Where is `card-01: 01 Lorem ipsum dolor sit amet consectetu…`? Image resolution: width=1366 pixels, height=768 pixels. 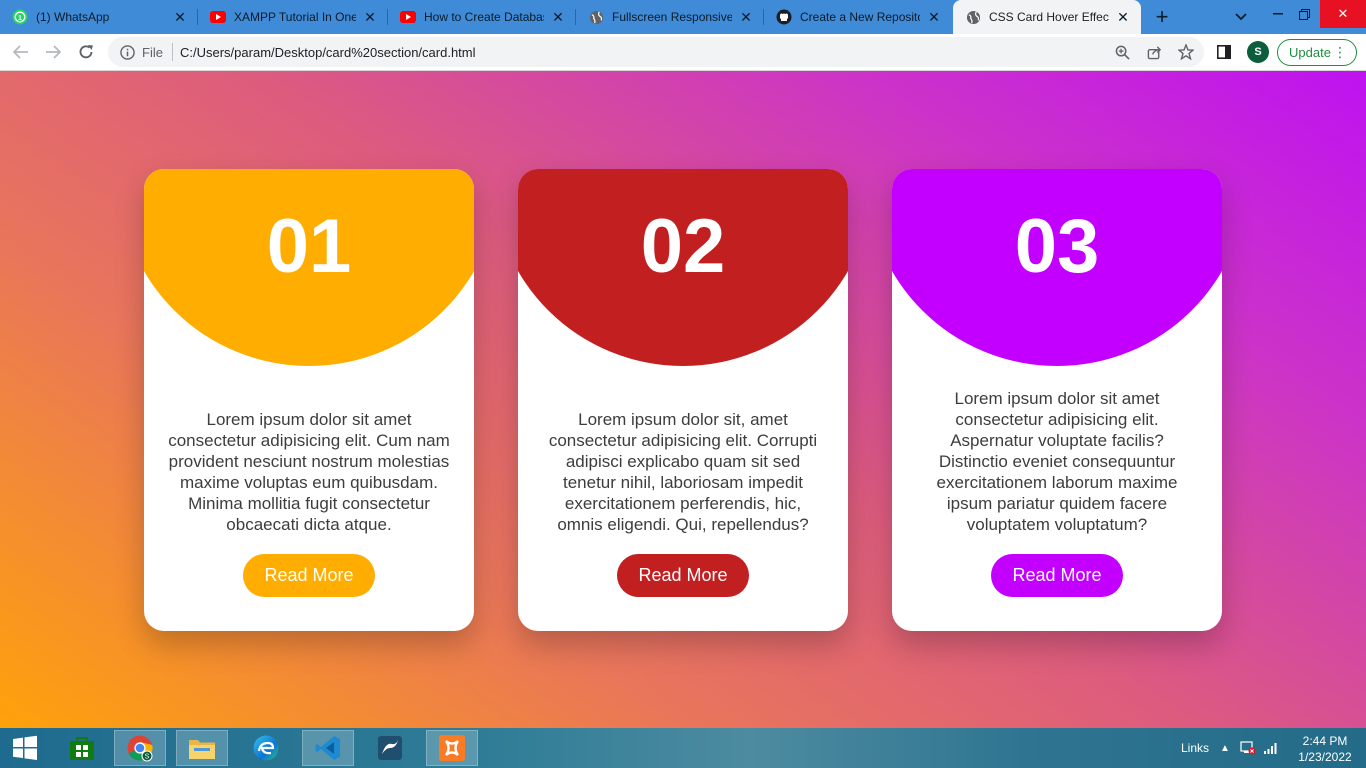
card-01: 01 Lorem ipsum dolor sit amet consectetu… is located at coordinates (309, 400).